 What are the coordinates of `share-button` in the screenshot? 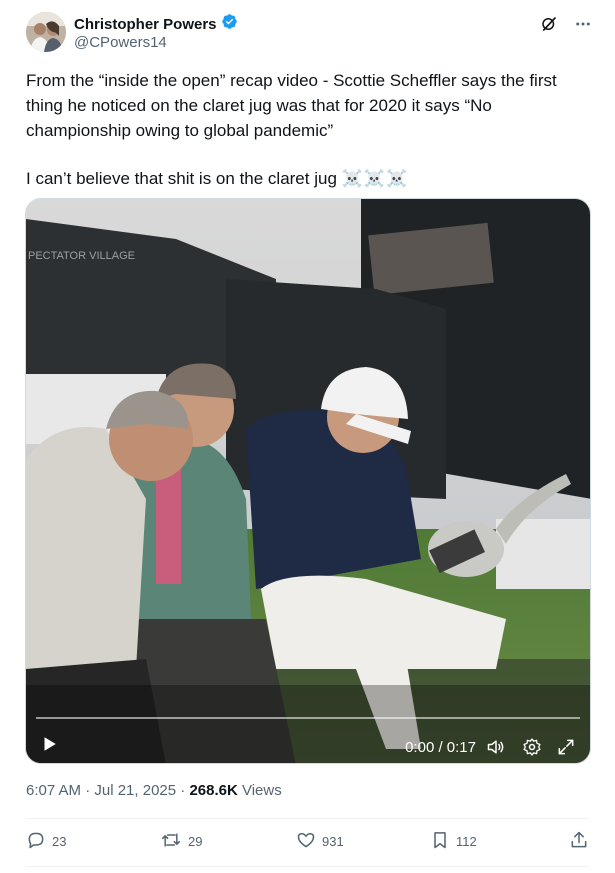 It's located at (579, 841).